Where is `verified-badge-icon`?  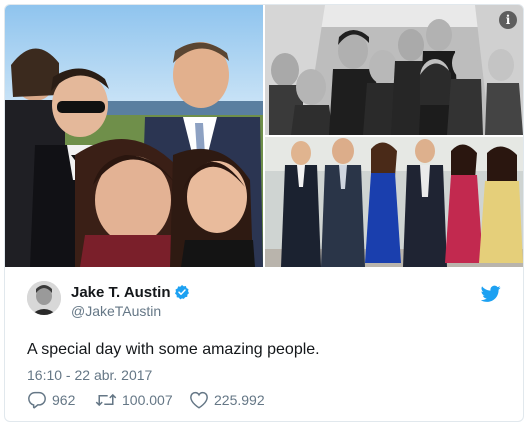 verified-badge-icon is located at coordinates (182, 292).